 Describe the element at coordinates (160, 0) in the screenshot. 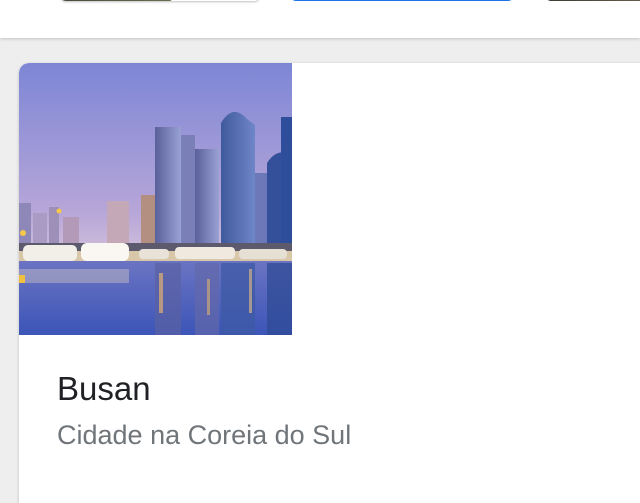

I see `carousel-thumbnail-left` at that location.